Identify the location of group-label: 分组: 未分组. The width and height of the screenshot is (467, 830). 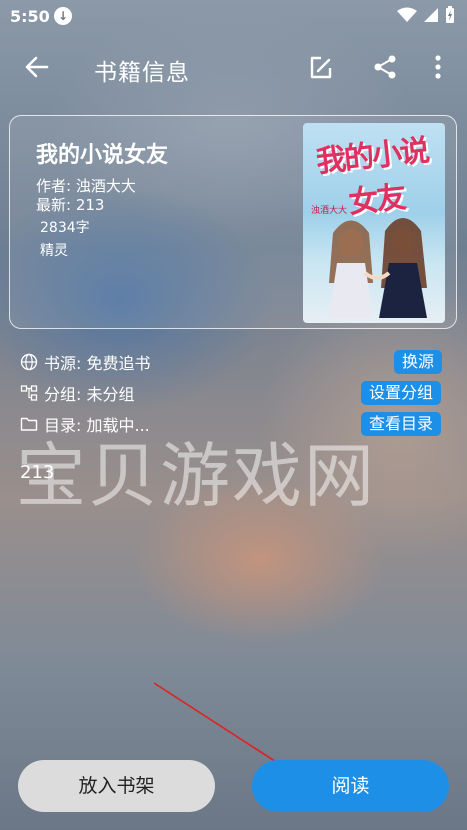
(89, 394).